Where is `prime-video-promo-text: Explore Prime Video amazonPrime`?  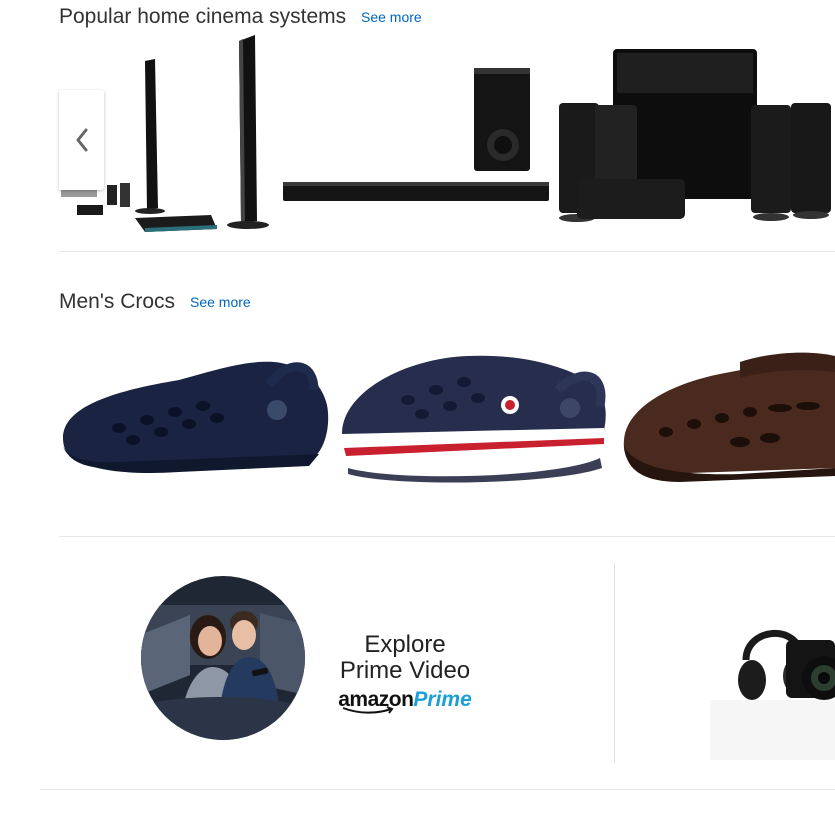
prime-video-promo-text: Explore Prime Video amazonPrime is located at coordinates (405, 672).